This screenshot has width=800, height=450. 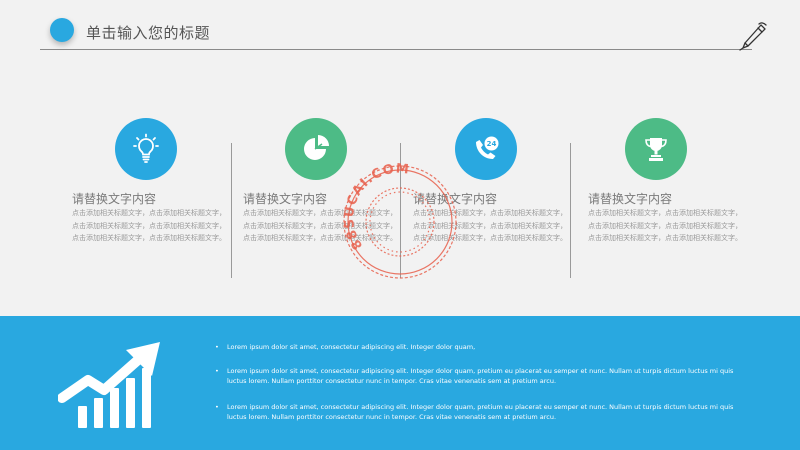 I want to click on lightbulb-icon, so click(x=146, y=148).